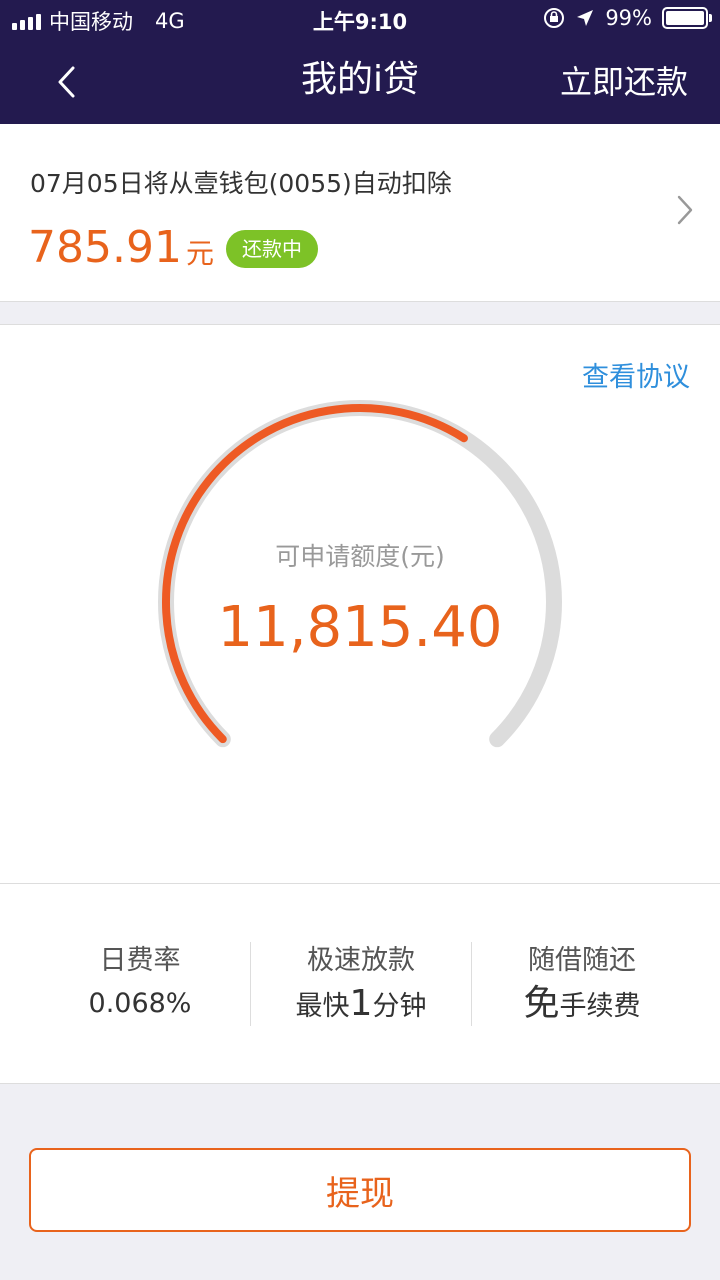 Image resolution: width=720 pixels, height=1280 pixels. I want to click on back-button, so click(66, 82).